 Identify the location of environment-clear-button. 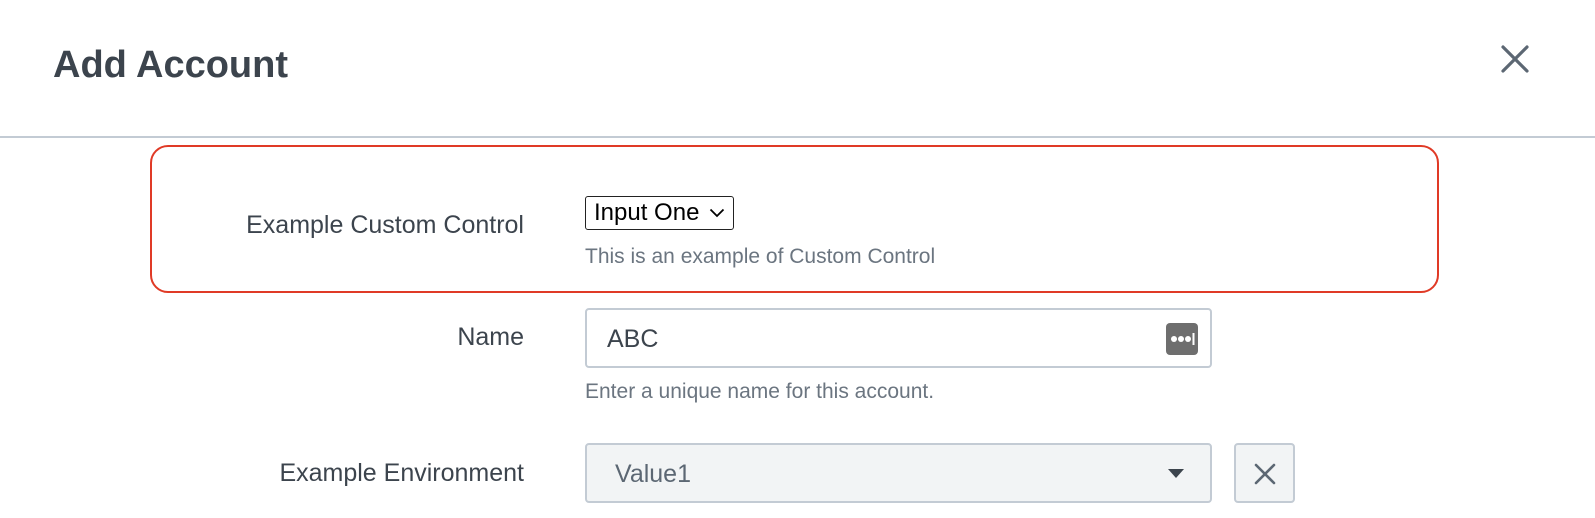
(1264, 473).